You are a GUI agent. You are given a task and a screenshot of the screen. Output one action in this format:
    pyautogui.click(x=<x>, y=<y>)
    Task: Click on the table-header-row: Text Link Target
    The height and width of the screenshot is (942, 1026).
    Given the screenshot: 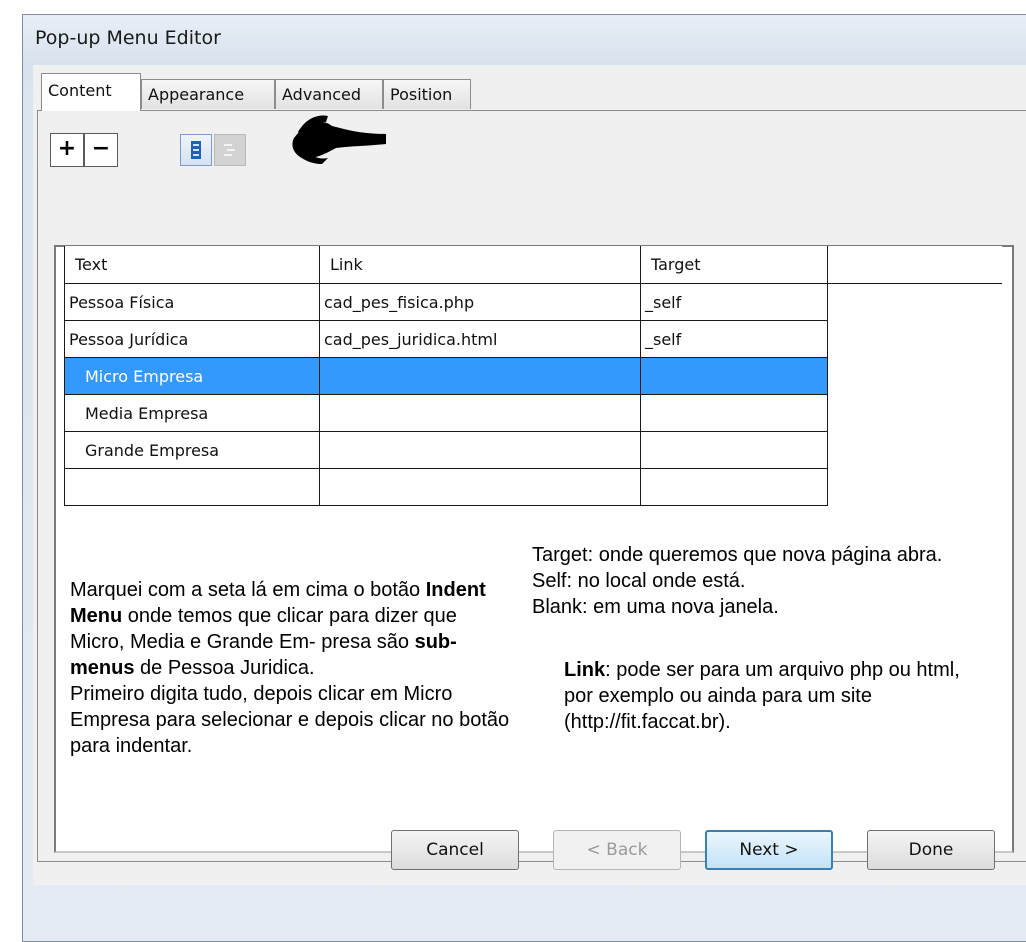 What is the action you would take?
    pyautogui.click(x=533, y=265)
    